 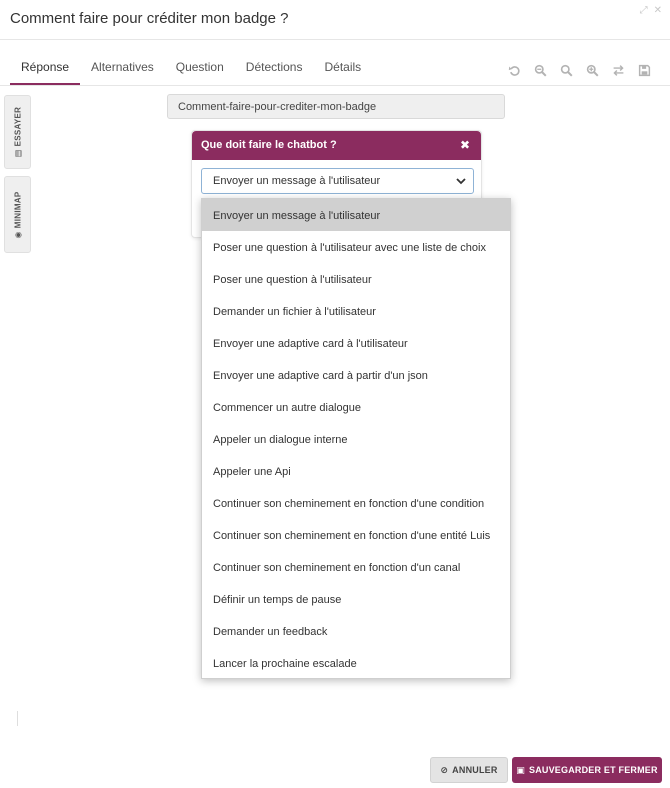 I want to click on expand-icon: ⤢, so click(x=644, y=10).